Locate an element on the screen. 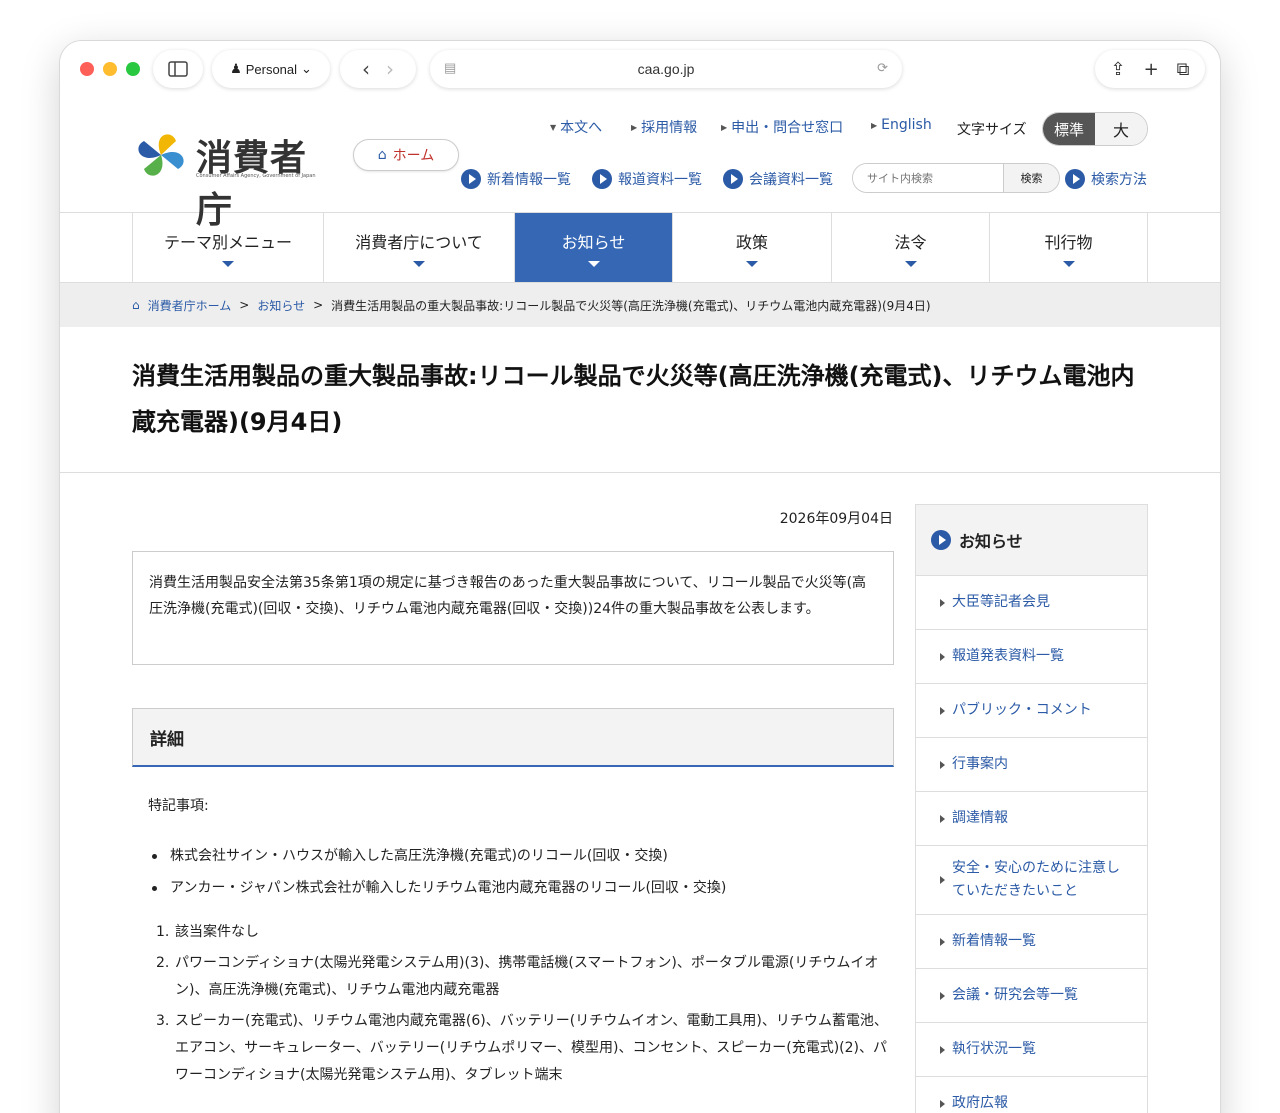 Image resolution: width=1280 pixels, height=1113 pixels. sidebar-item-enforcement: 執行状況一覧 is located at coordinates (1031, 1050).